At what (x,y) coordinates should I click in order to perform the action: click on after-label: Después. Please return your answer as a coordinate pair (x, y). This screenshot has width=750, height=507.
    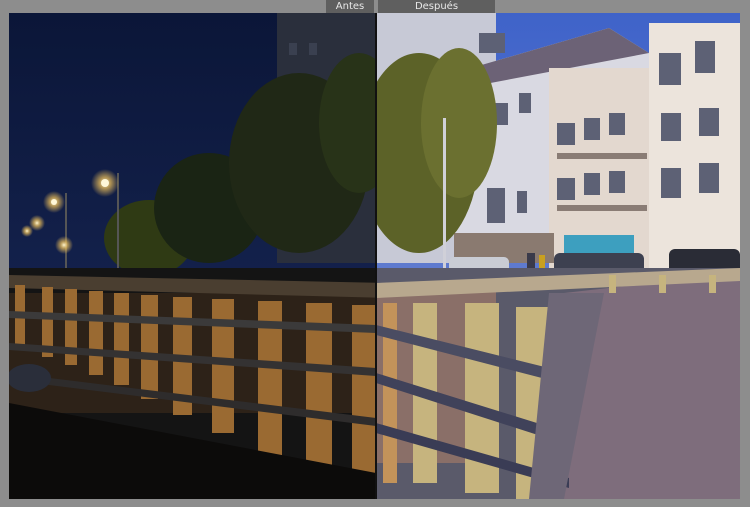
    Looking at the image, I should click on (436, 6).